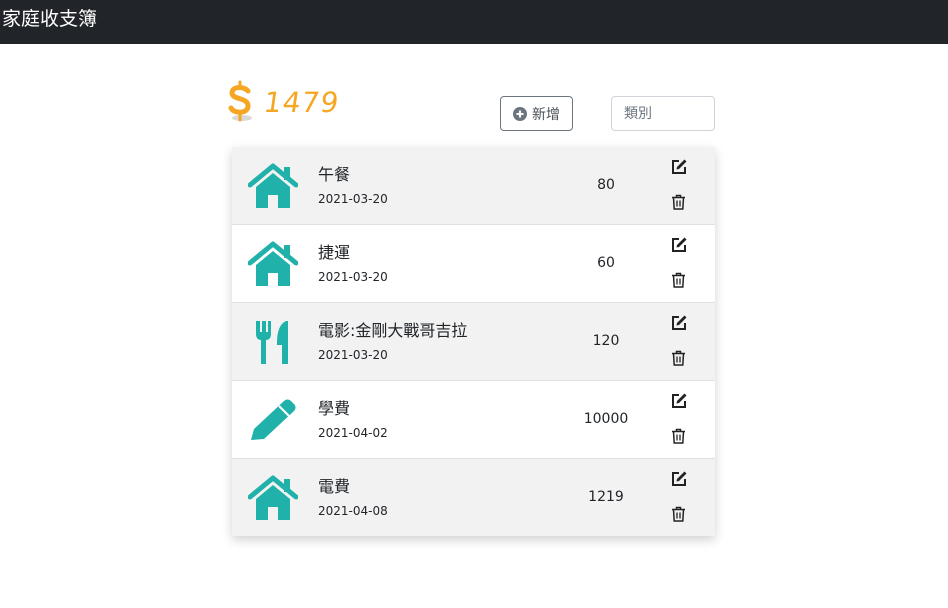 The height and width of the screenshot is (608, 948). What do you see at coordinates (606, 419) in the screenshot?
I see `item-amount: 10000` at bounding box center [606, 419].